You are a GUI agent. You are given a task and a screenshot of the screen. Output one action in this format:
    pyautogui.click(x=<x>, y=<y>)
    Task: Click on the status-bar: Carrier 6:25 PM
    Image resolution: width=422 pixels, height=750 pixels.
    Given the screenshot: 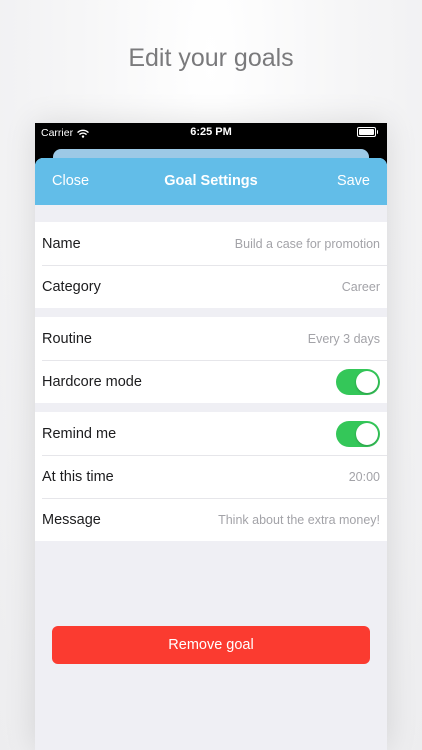 What is the action you would take?
    pyautogui.click(x=211, y=133)
    